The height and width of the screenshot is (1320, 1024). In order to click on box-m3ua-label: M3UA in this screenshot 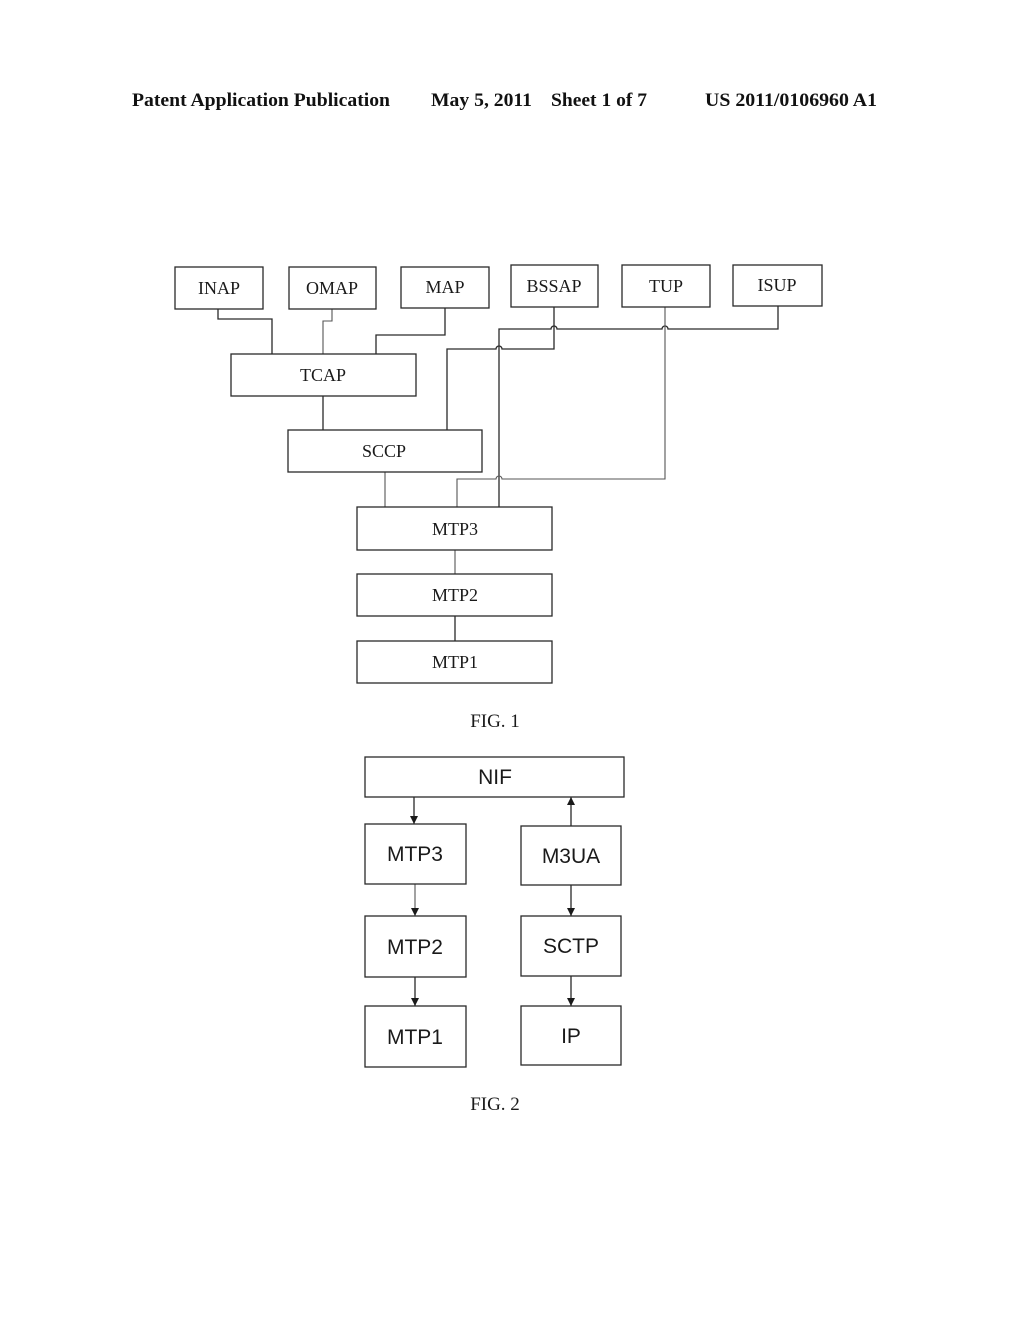, I will do `click(571, 856)`.